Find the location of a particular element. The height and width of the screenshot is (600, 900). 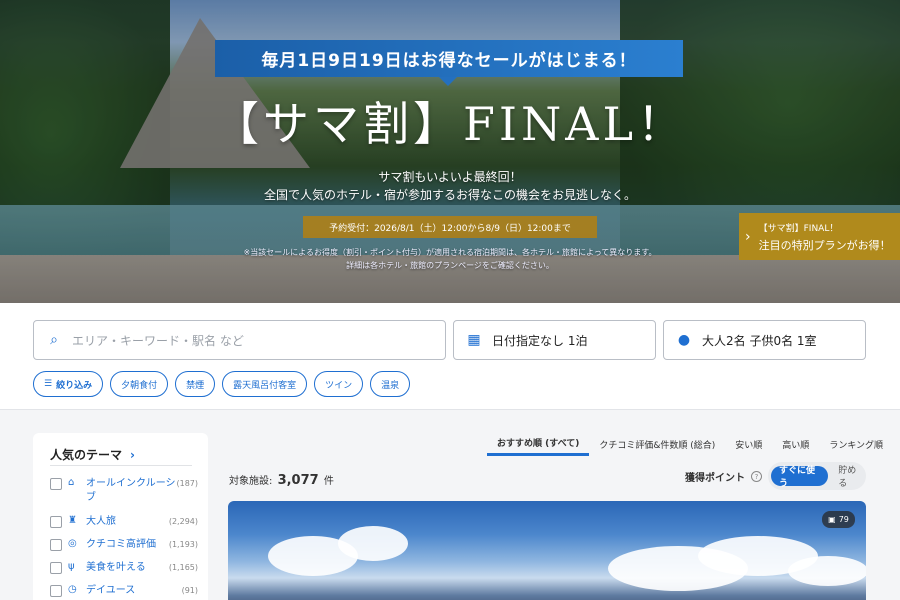

theme-count: (187) is located at coordinates (187, 483).